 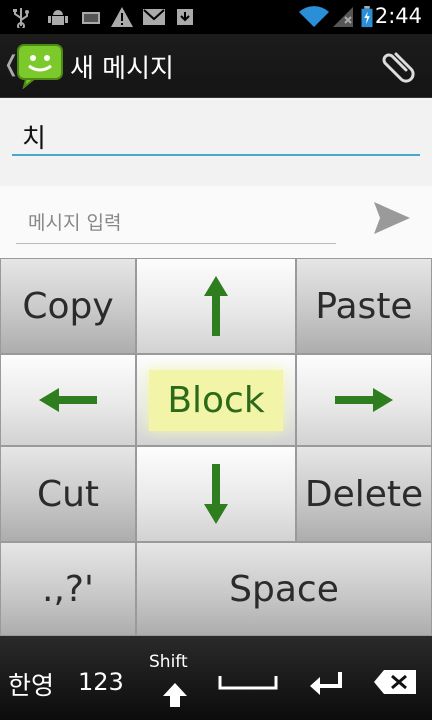 I want to click on status-bar: 2:44, so click(x=216, y=17).